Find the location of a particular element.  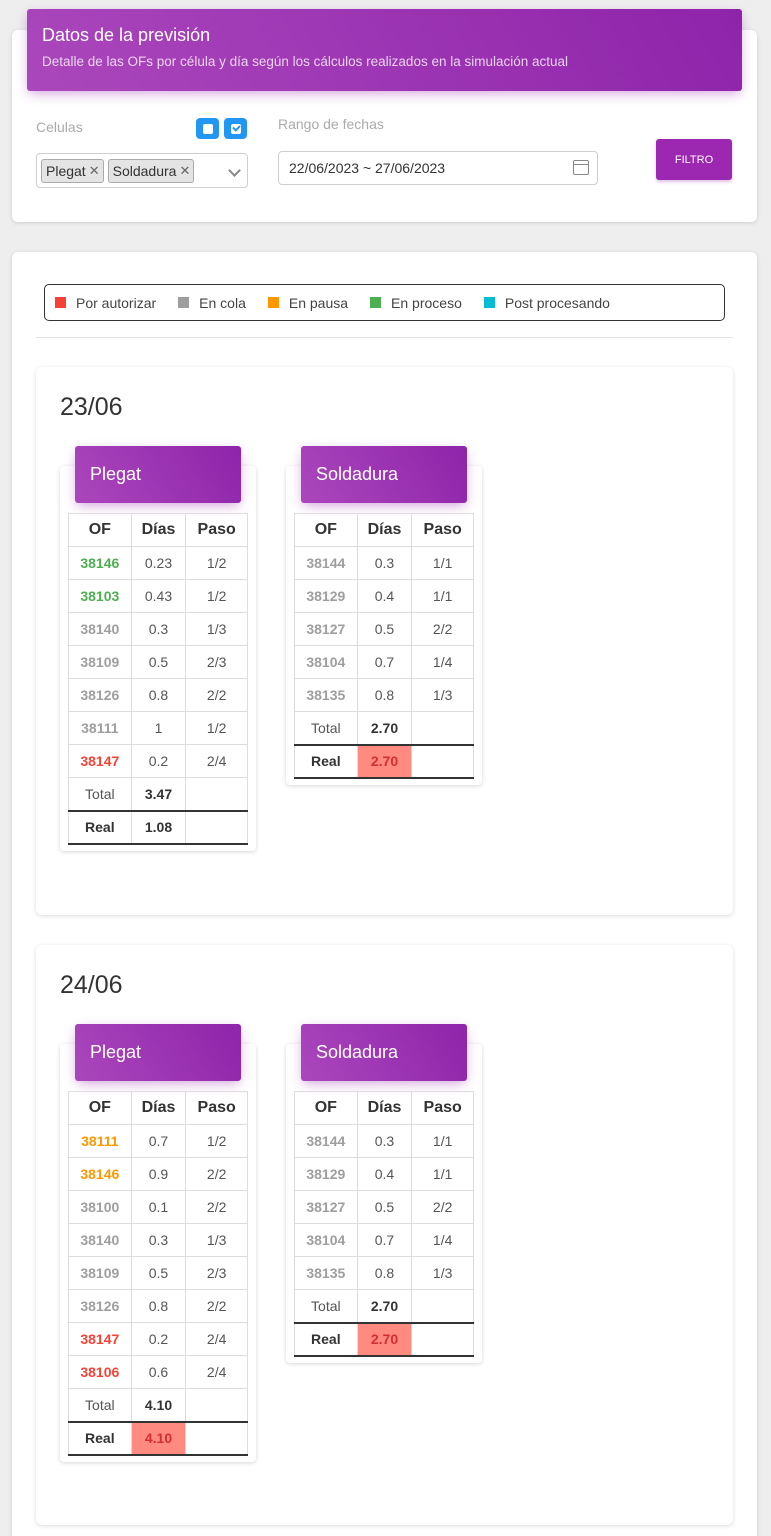

deselect-all-button is located at coordinates (207, 128).